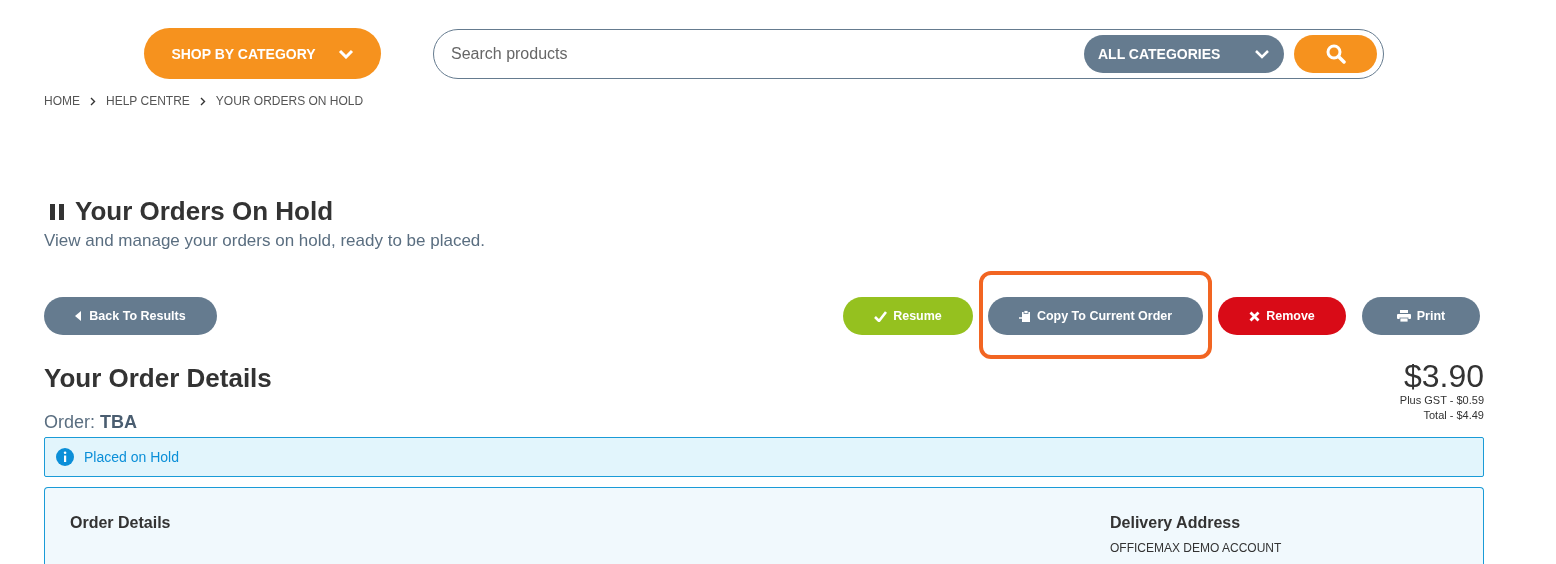  What do you see at coordinates (1403, 316) in the screenshot?
I see `printer-icon` at bounding box center [1403, 316].